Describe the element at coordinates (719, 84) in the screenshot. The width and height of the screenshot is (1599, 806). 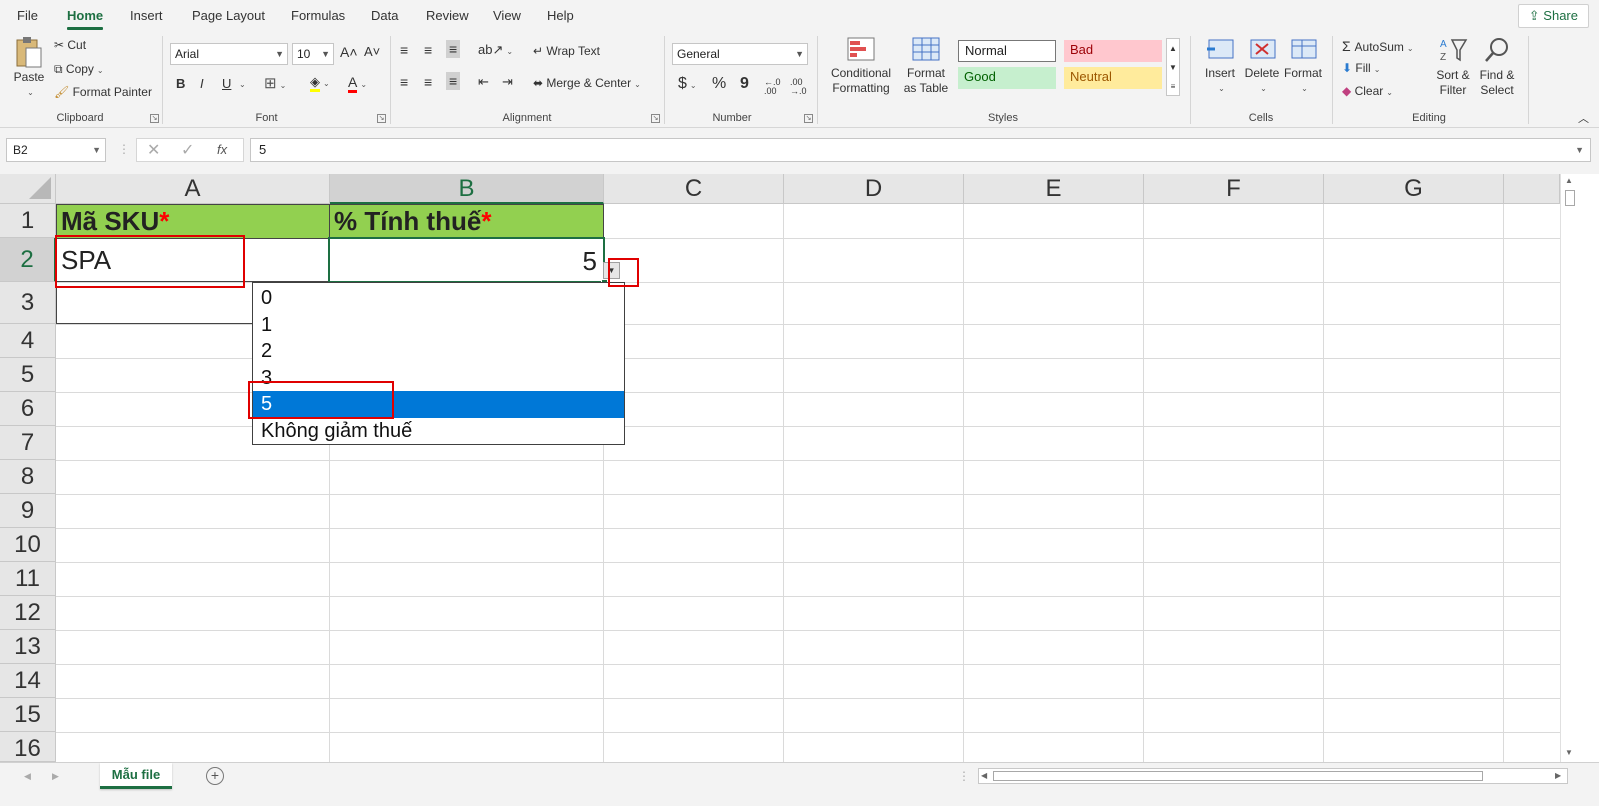
I see `percent-button: %` at that location.